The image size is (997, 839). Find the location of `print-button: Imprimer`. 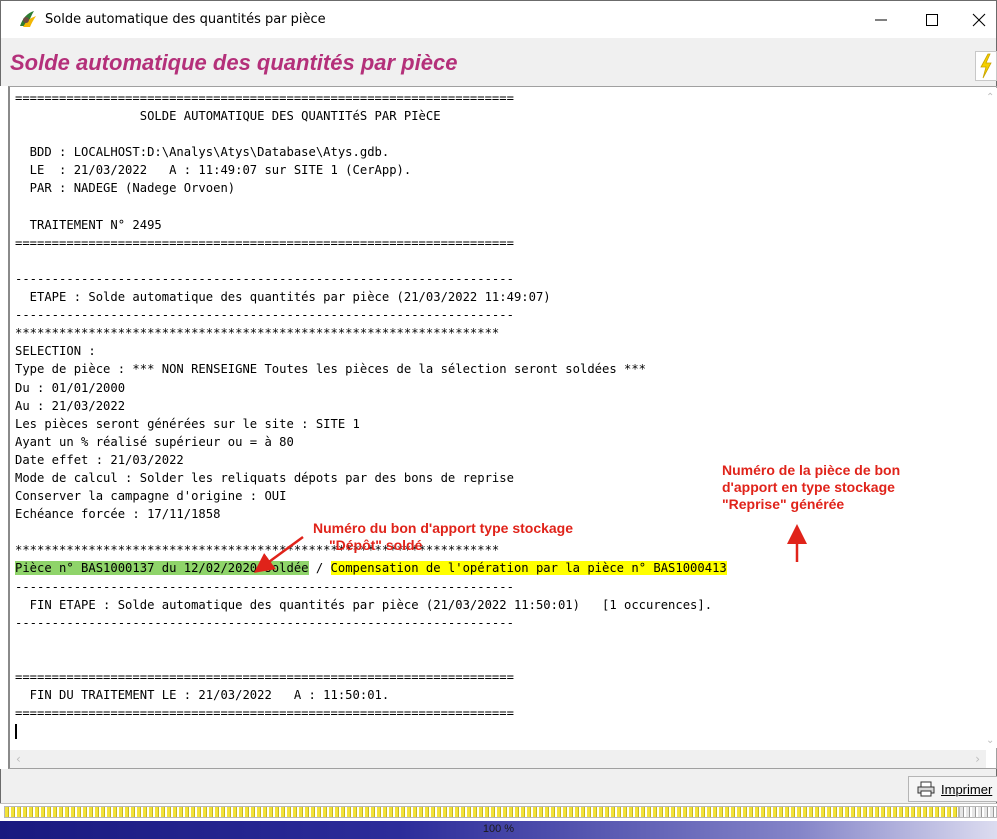

print-button: Imprimer is located at coordinates (952, 789).